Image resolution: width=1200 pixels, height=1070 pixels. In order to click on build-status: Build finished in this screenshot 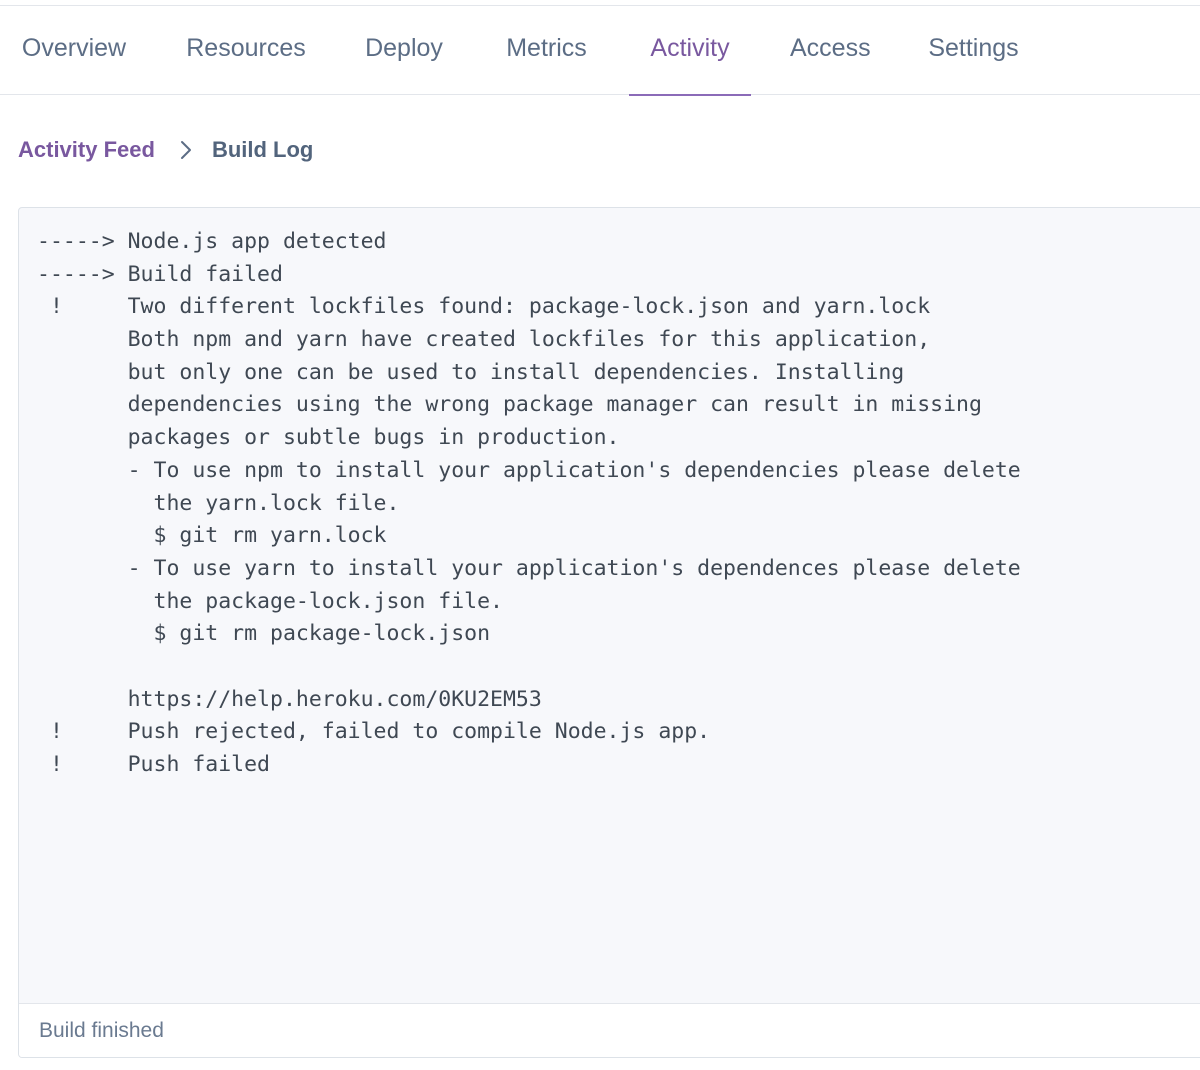, I will do `click(609, 1030)`.